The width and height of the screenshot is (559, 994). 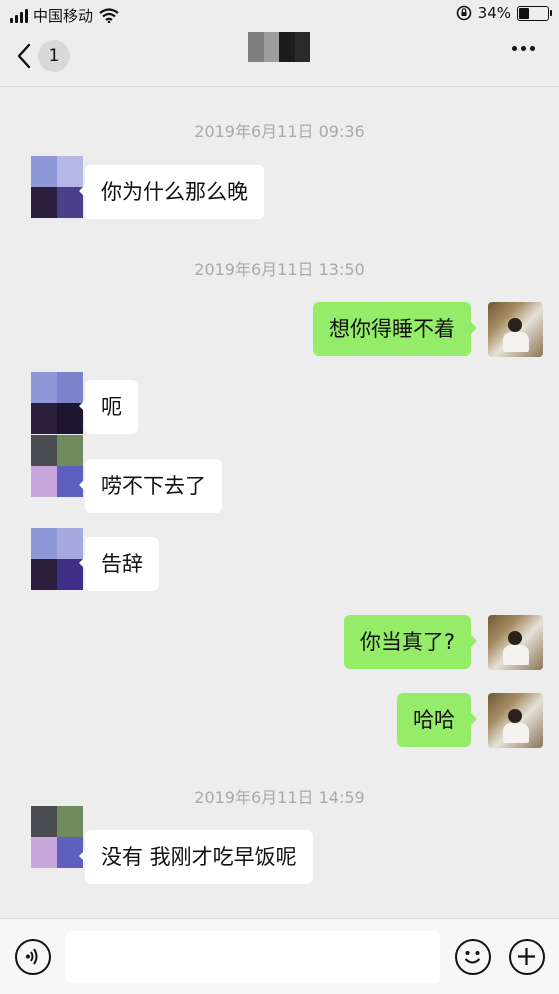 What do you see at coordinates (109, 15) in the screenshot?
I see `wifi-icon` at bounding box center [109, 15].